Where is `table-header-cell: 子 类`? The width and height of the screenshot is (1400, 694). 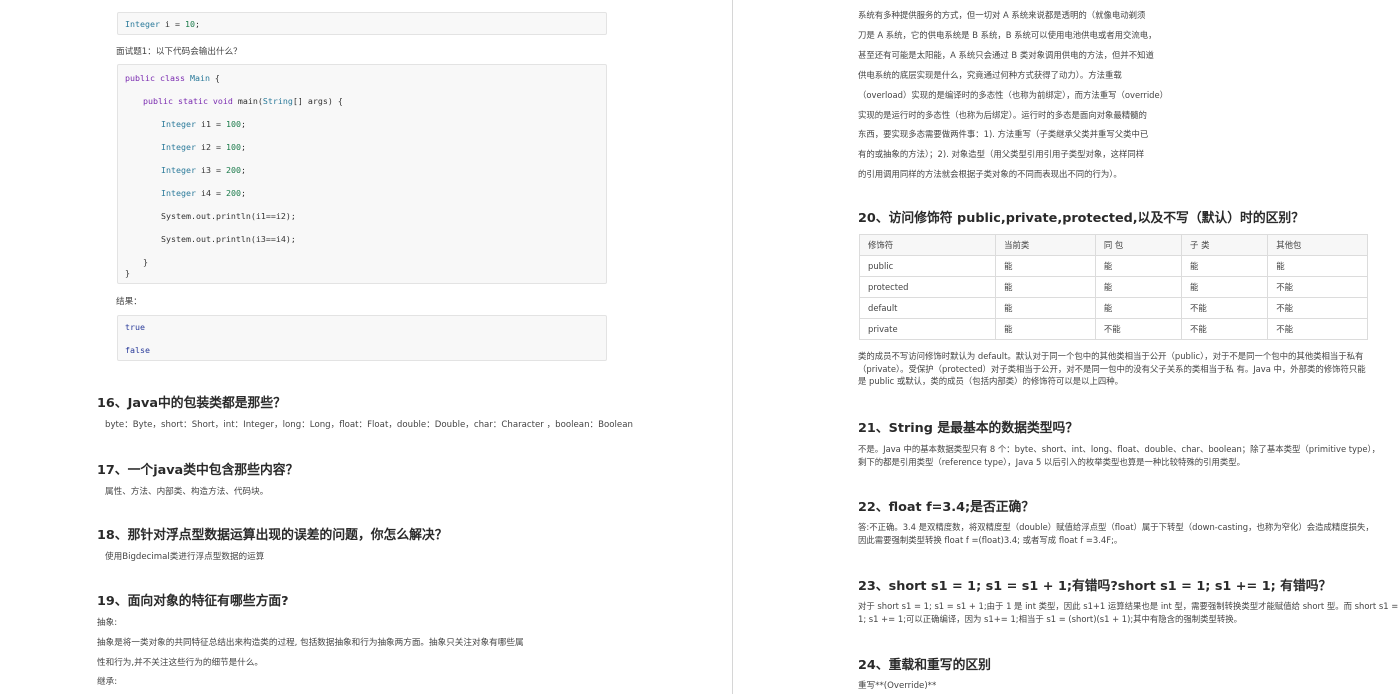
table-header-cell: 子 类 is located at coordinates (1225, 245).